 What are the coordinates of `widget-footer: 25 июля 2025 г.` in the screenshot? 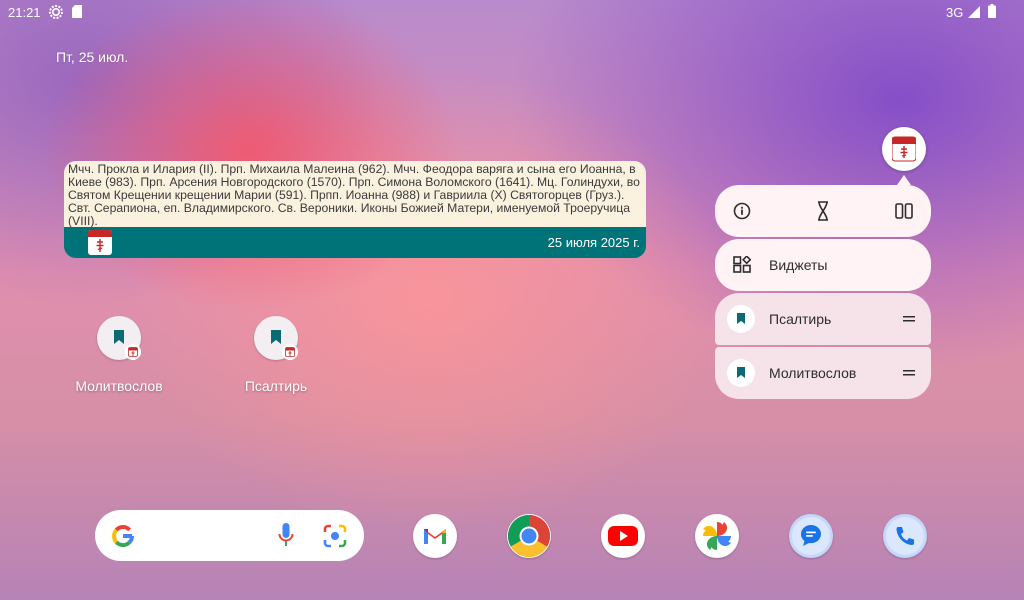 It's located at (355, 242).